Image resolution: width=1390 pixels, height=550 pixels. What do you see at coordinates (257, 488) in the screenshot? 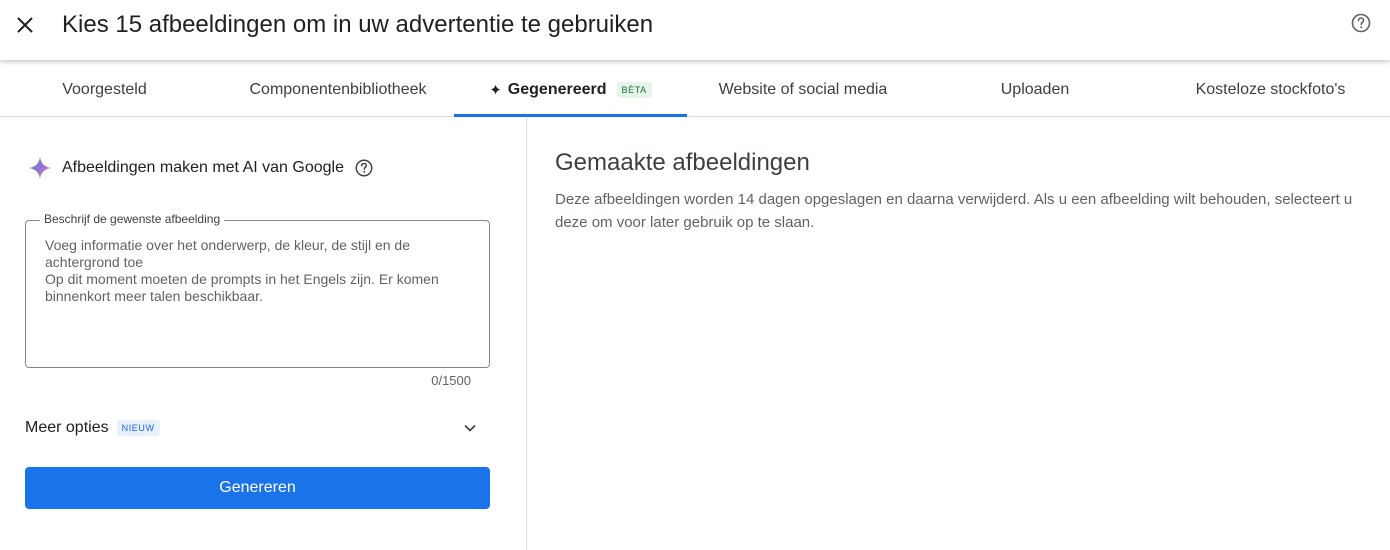
I see `generate-button: Genereren` at bounding box center [257, 488].